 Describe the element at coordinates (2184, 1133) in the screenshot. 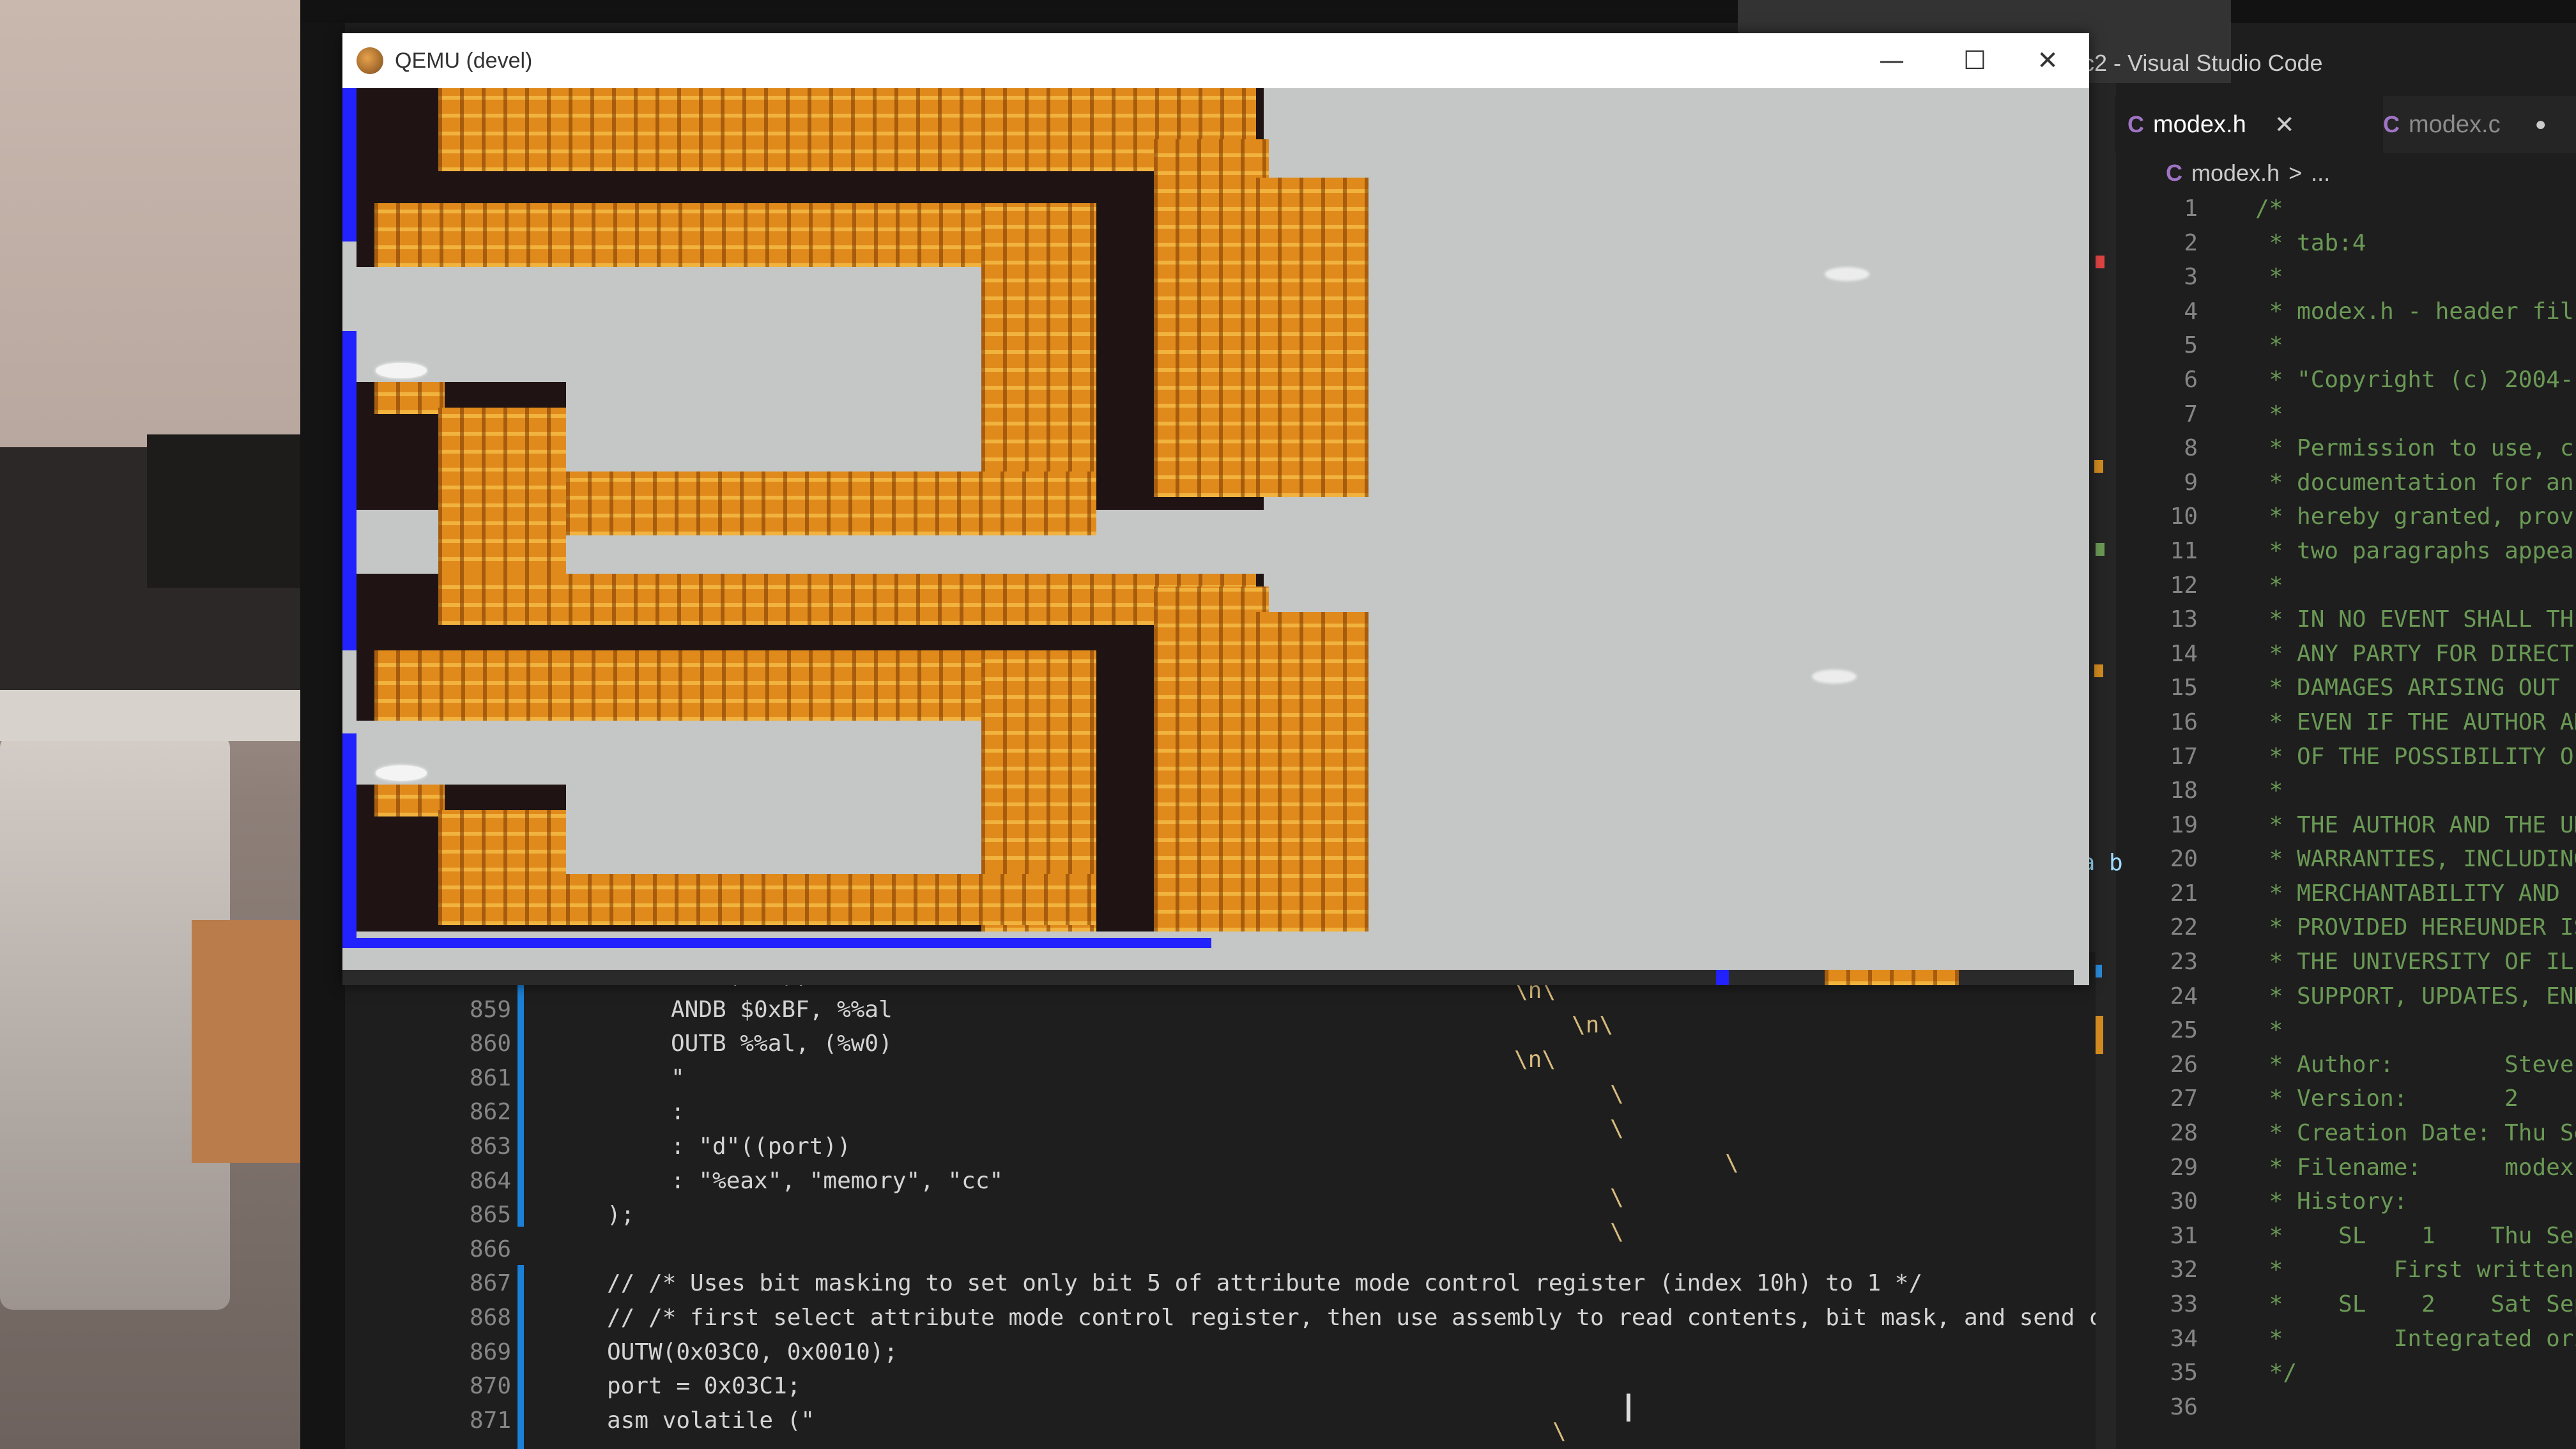

I see `line-number: 28` at that location.